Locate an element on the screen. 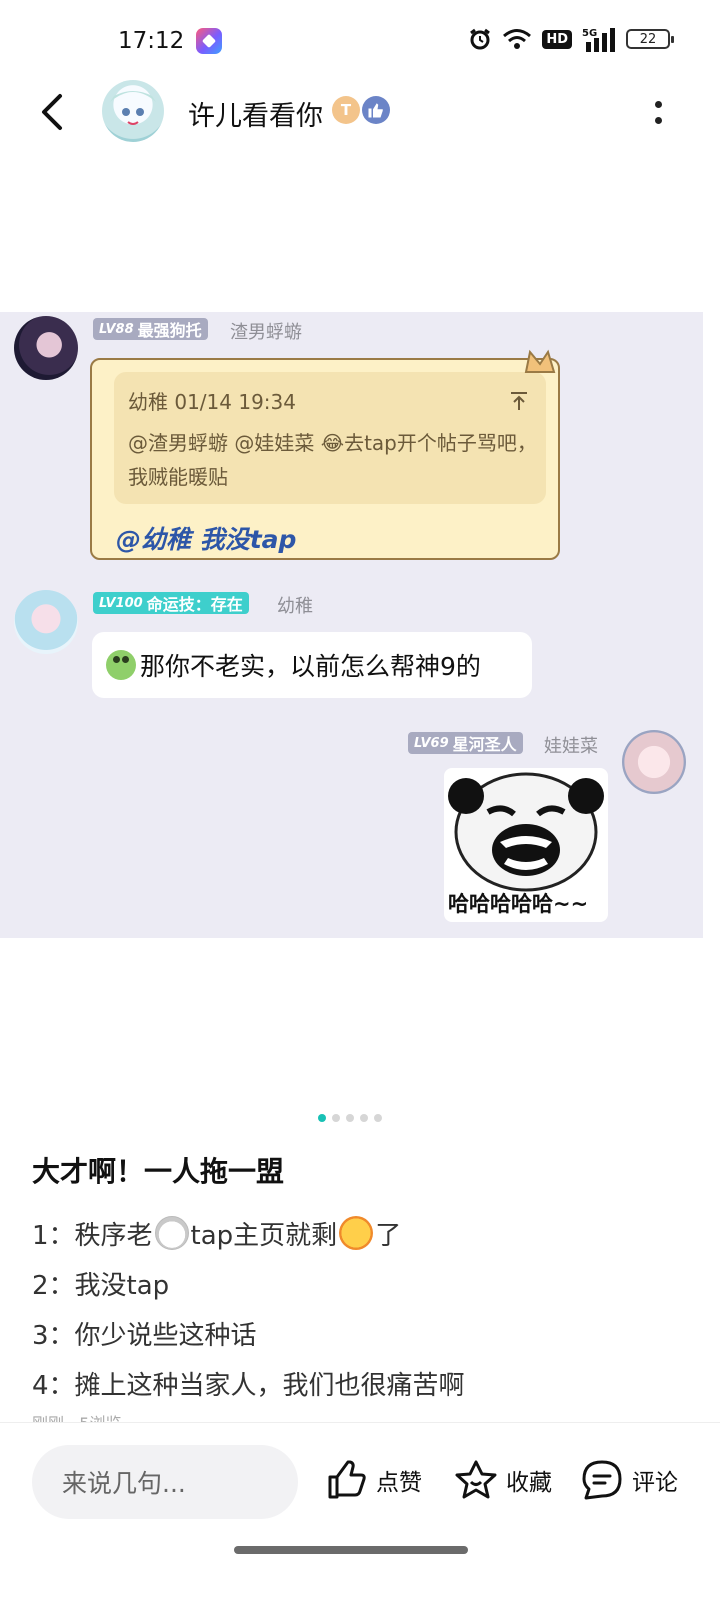  user-title-tag: LV69 星河圣人 is located at coordinates (465, 743).